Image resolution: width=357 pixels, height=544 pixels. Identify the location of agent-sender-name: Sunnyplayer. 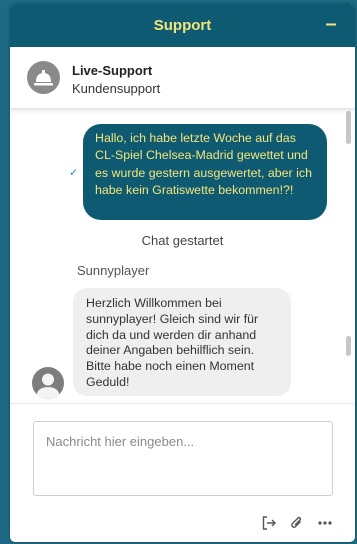
(113, 270).